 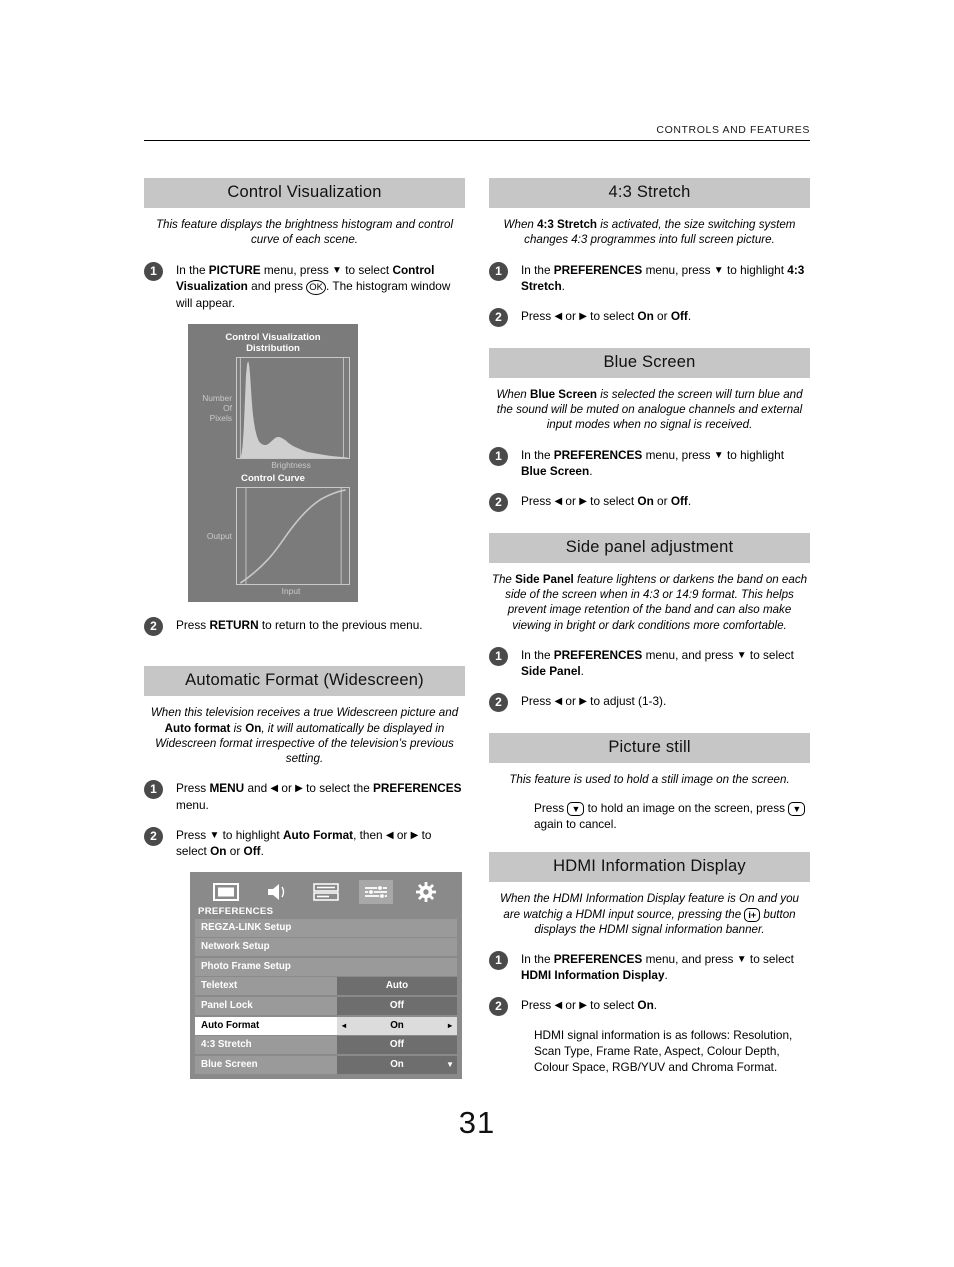 What do you see at coordinates (450, 1026) in the screenshot?
I see `right-arrow-icon: ▸` at bounding box center [450, 1026].